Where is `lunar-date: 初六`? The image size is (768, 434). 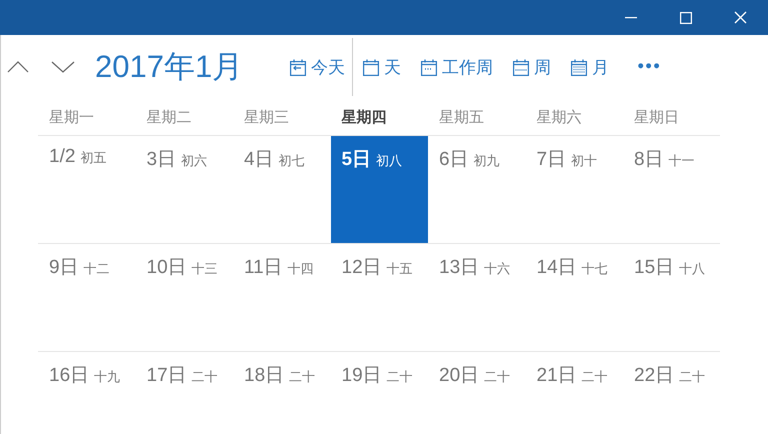
lunar-date: 初六 is located at coordinates (194, 161).